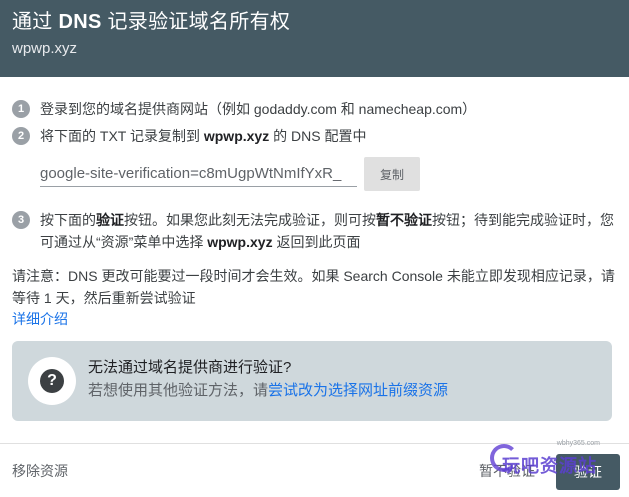  Describe the element at coordinates (314, 443) in the screenshot. I see `footer-divider` at that location.